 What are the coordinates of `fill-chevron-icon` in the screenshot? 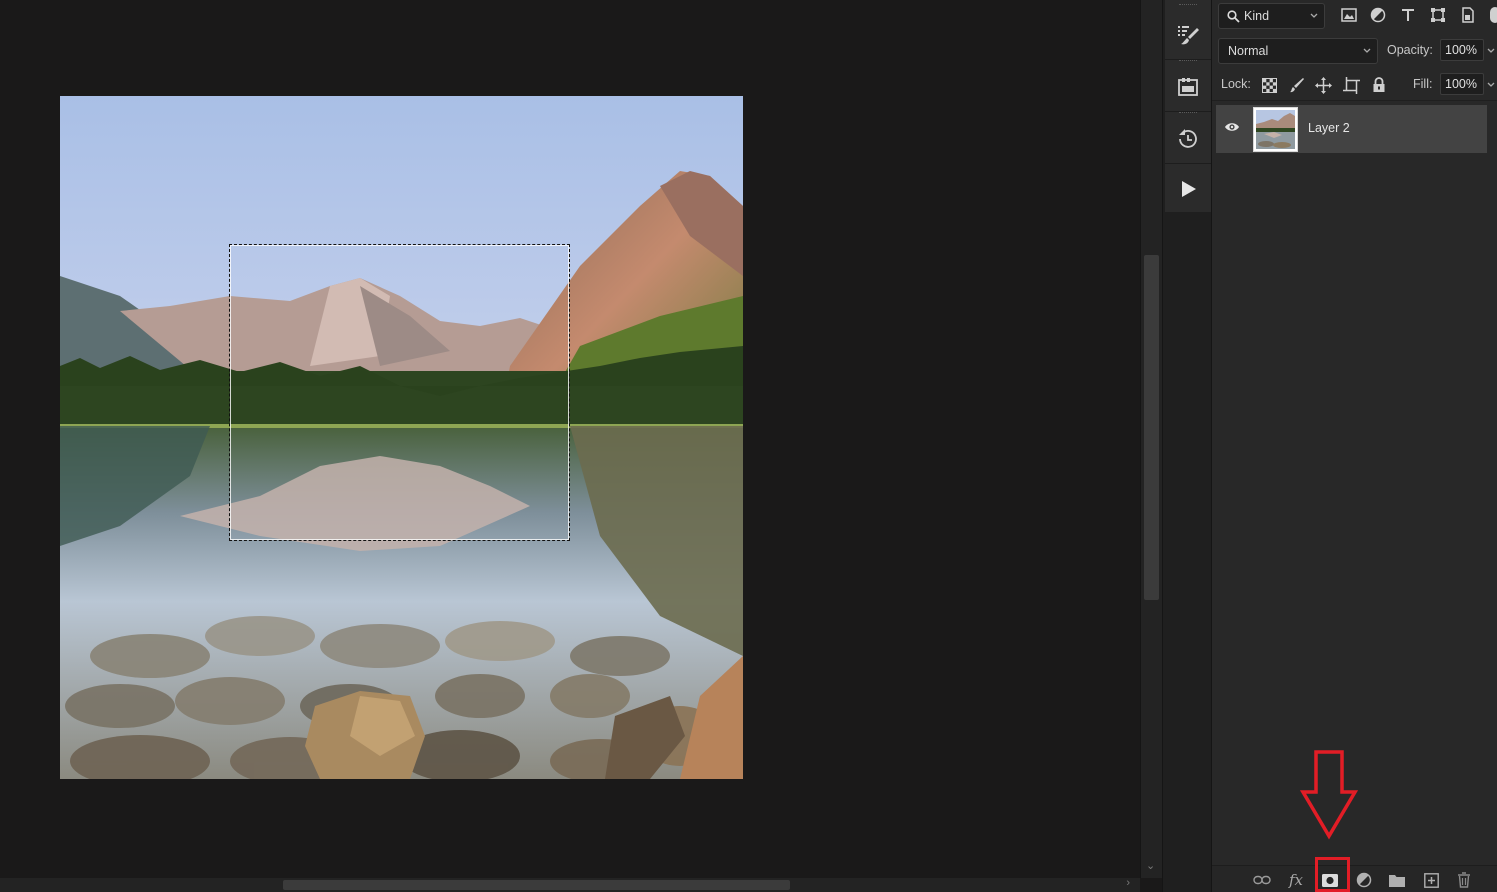 It's located at (1491, 84).